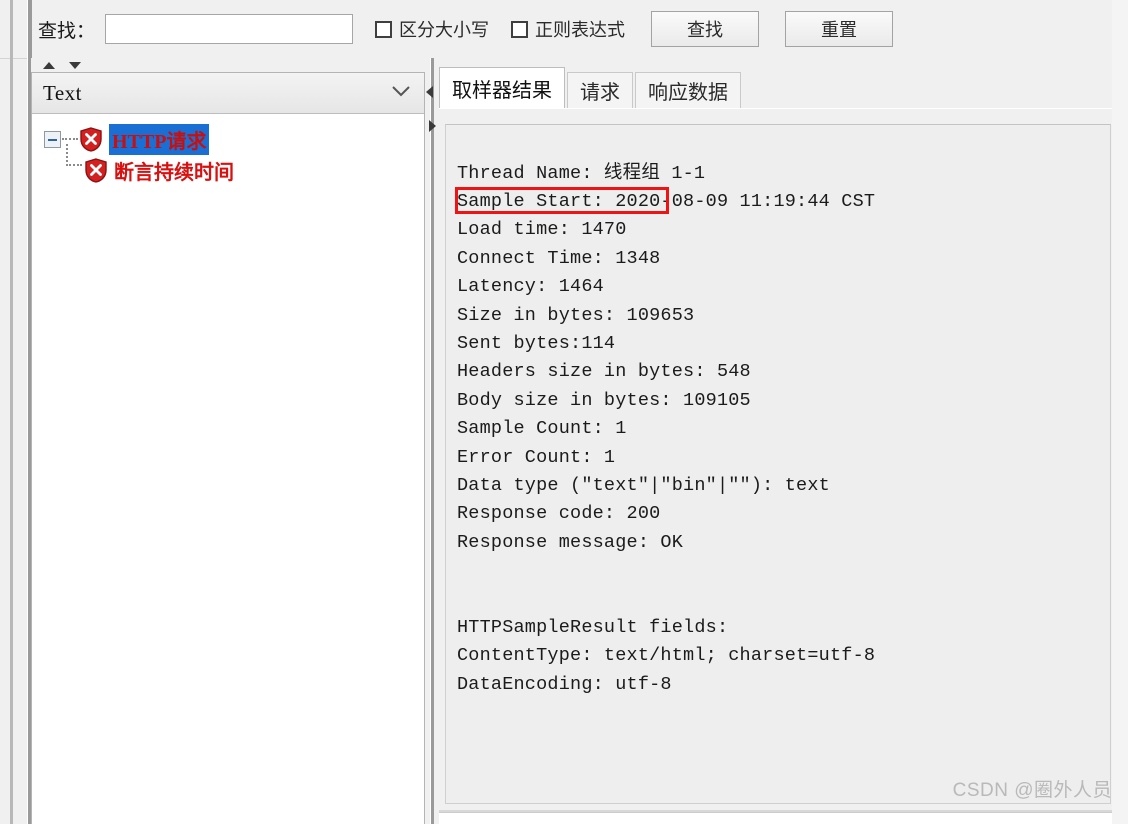 The width and height of the screenshot is (1128, 825). Describe the element at coordinates (432, 126) in the screenshot. I see `triangle-right-icon` at that location.